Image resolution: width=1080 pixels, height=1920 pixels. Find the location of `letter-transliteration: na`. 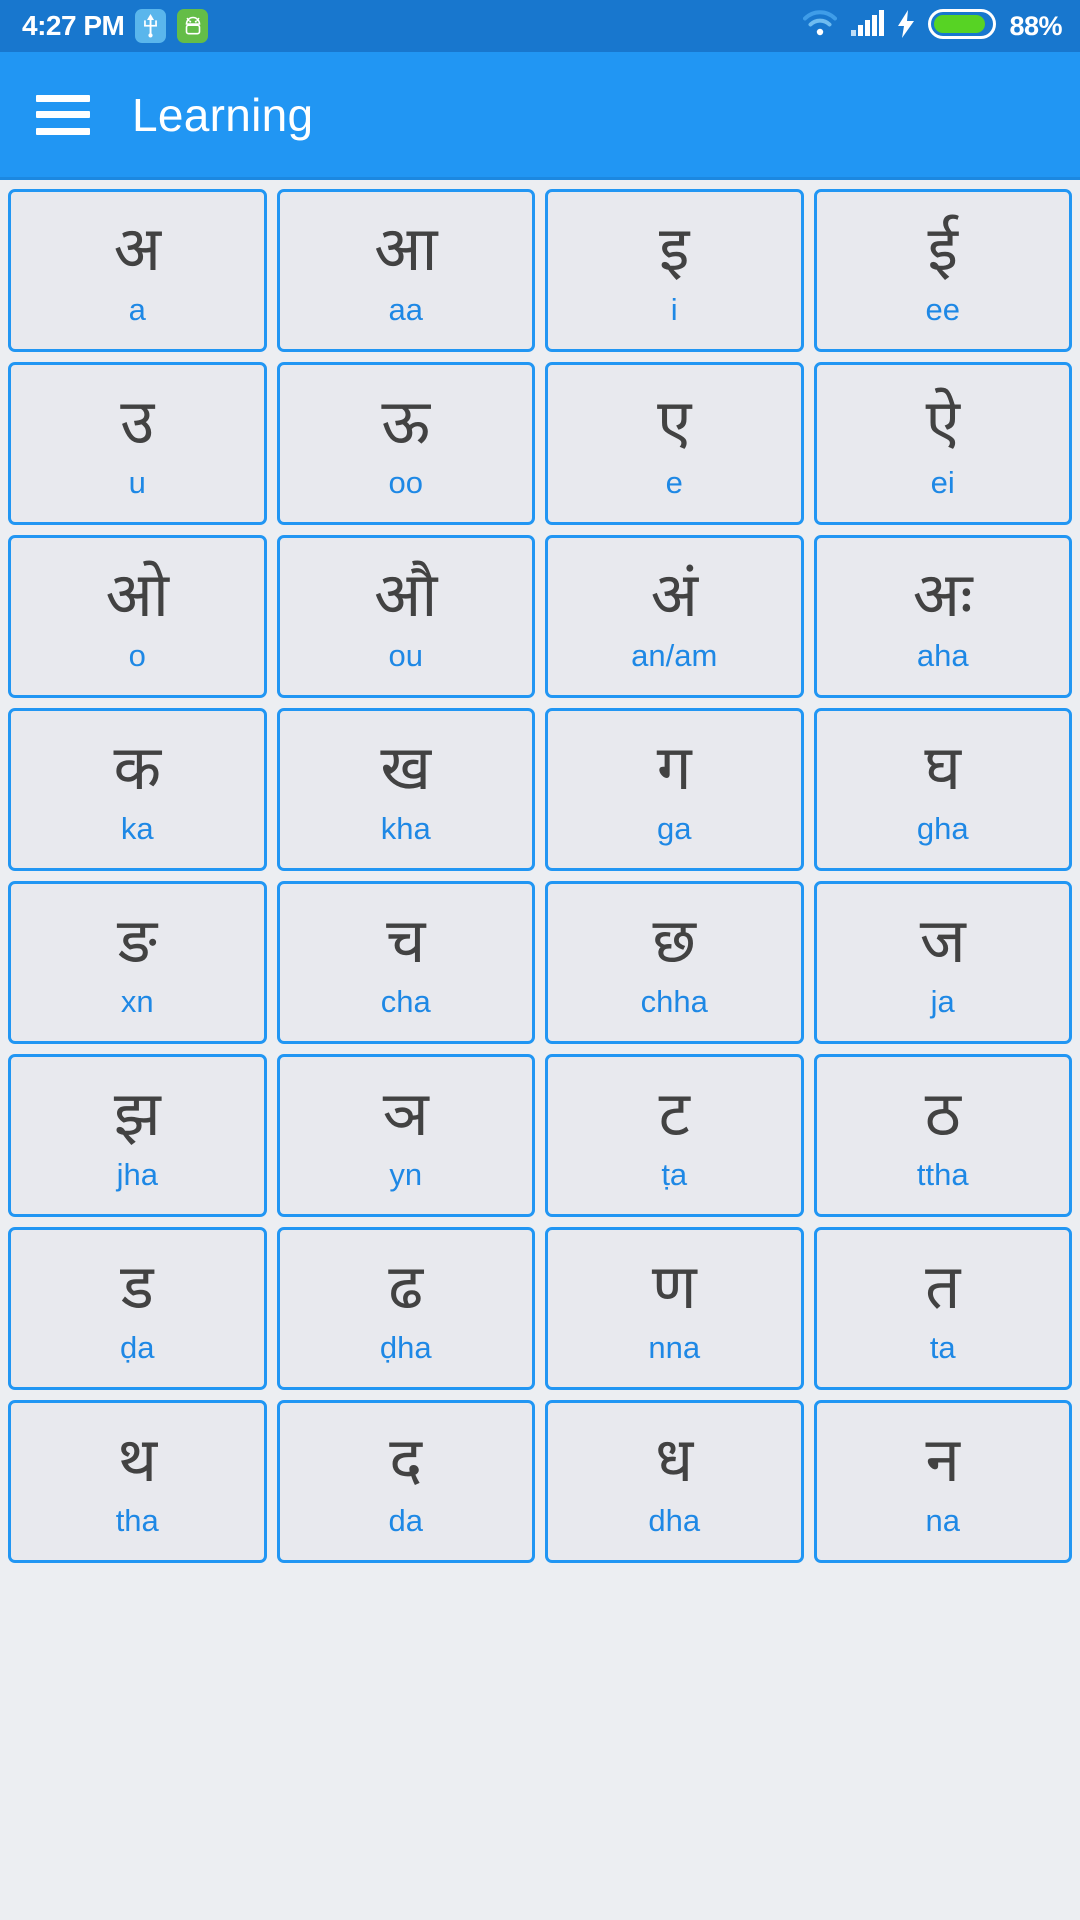

letter-transliteration: na is located at coordinates (942, 1520).